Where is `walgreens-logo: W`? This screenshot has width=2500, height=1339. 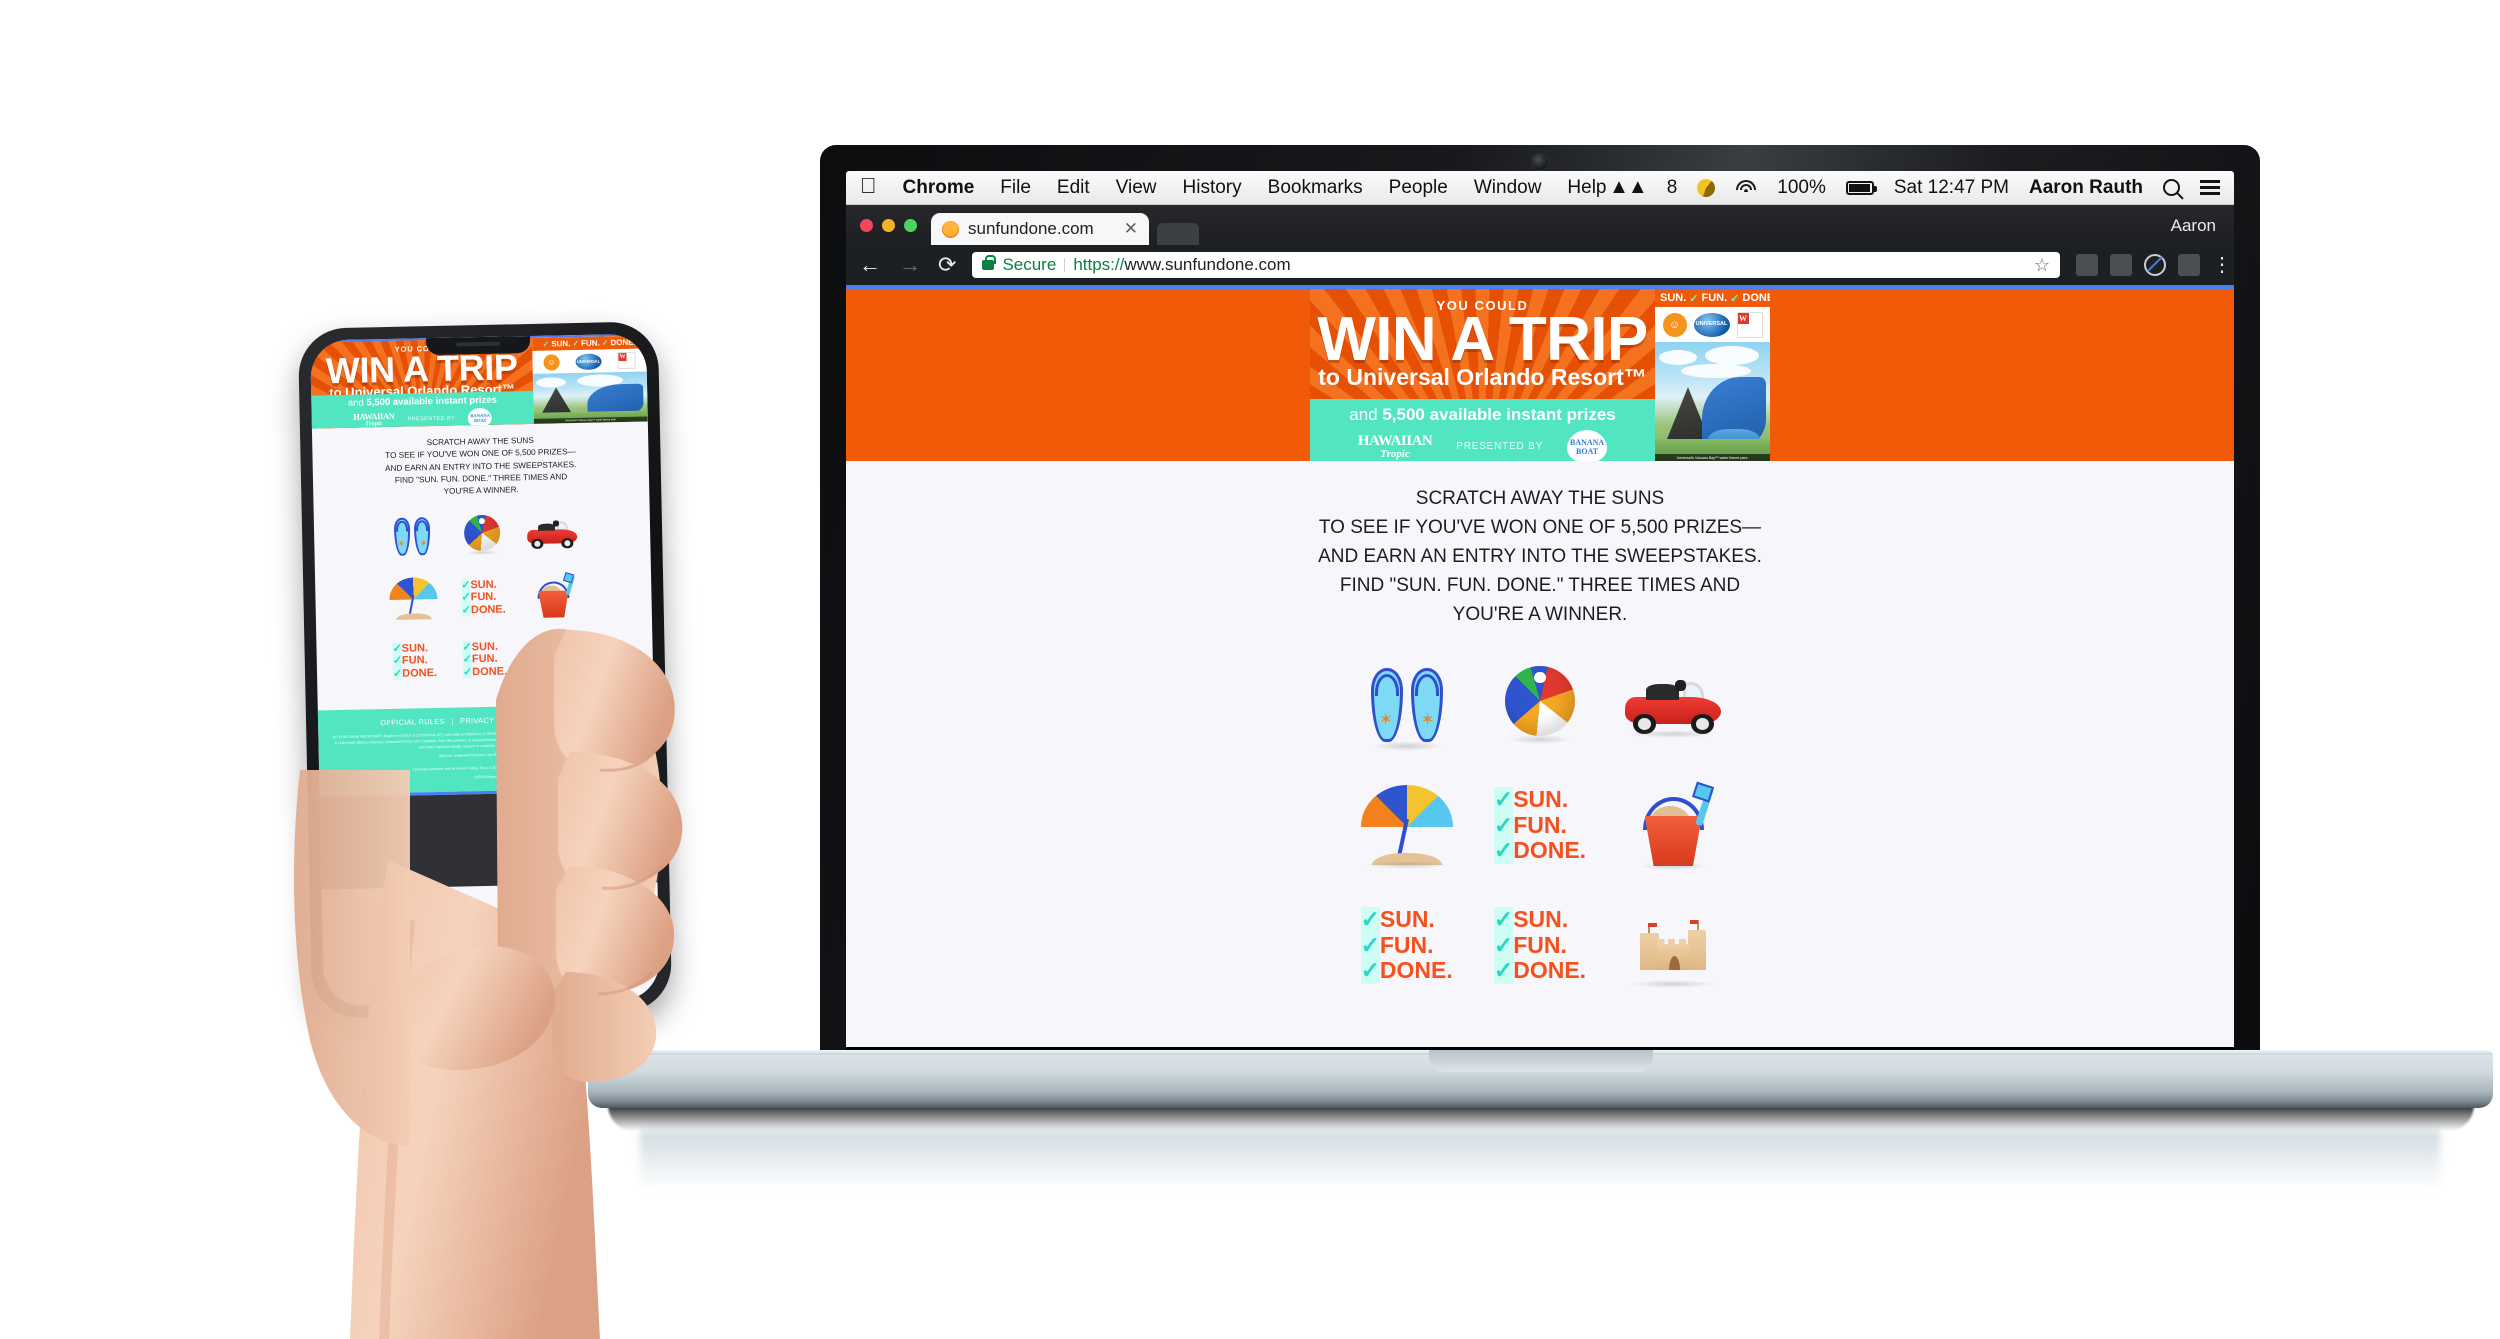
walgreens-logo: W is located at coordinates (626, 360).